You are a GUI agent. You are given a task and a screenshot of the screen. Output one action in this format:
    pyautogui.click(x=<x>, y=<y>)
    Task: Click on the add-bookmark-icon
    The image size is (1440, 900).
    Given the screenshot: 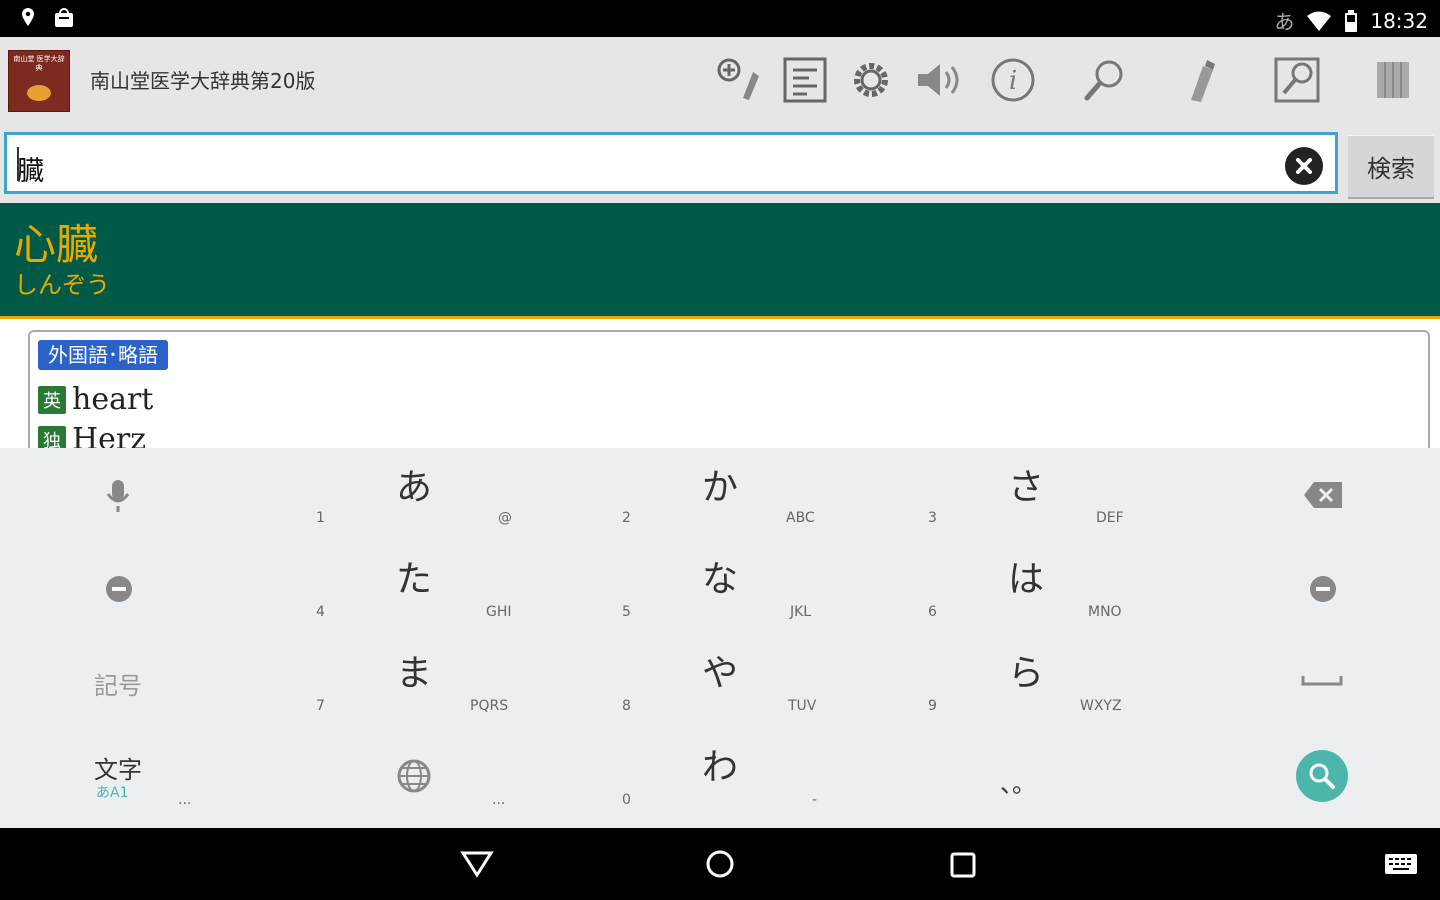 What is the action you would take?
    pyautogui.click(x=738, y=79)
    